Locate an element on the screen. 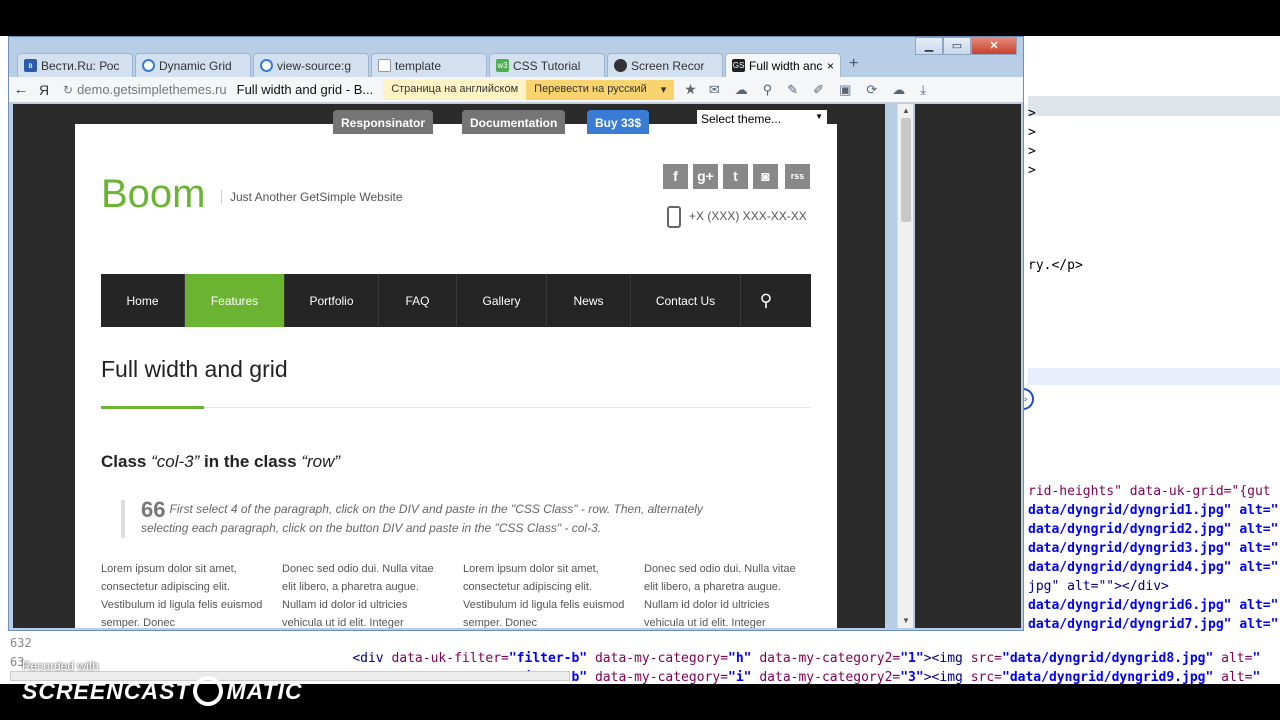  tab-vesti: в Вести.Ru: Рос is located at coordinates (75, 65).